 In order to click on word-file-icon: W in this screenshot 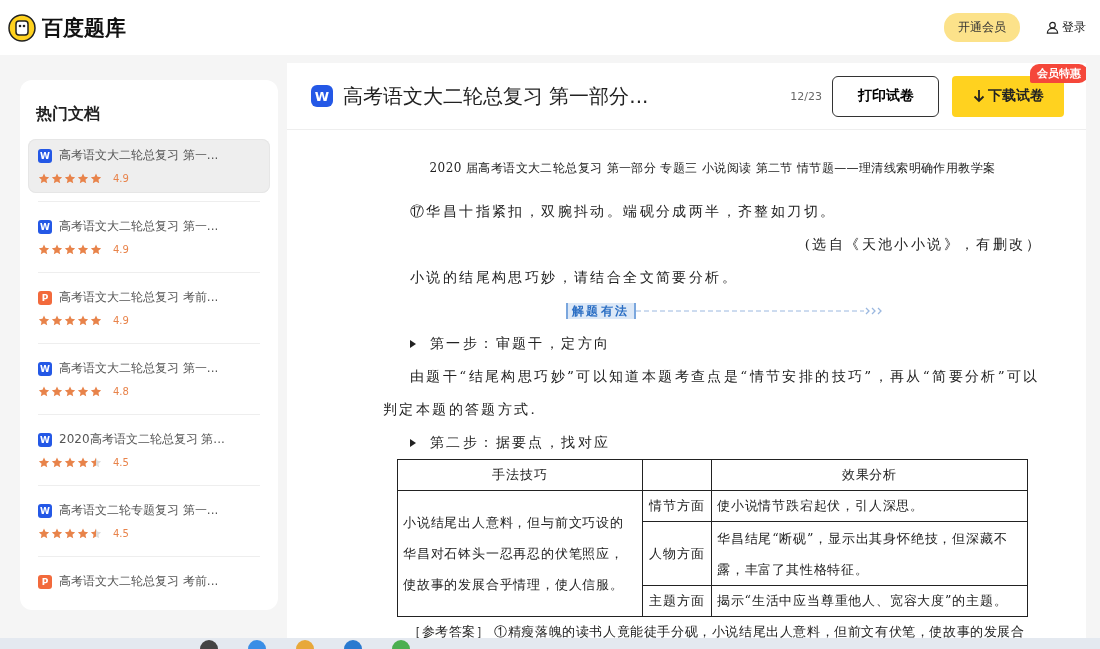, I will do `click(322, 96)`.